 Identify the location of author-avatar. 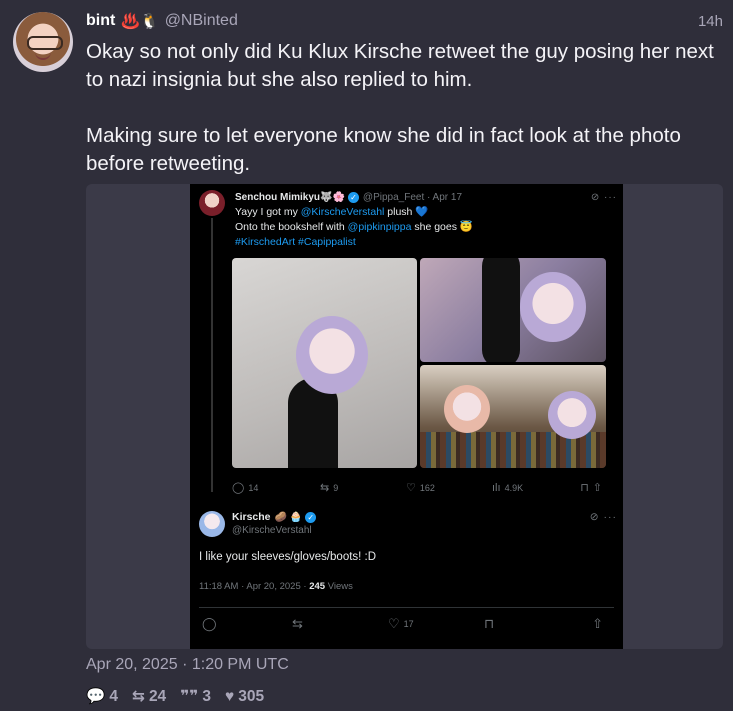
(43, 42).